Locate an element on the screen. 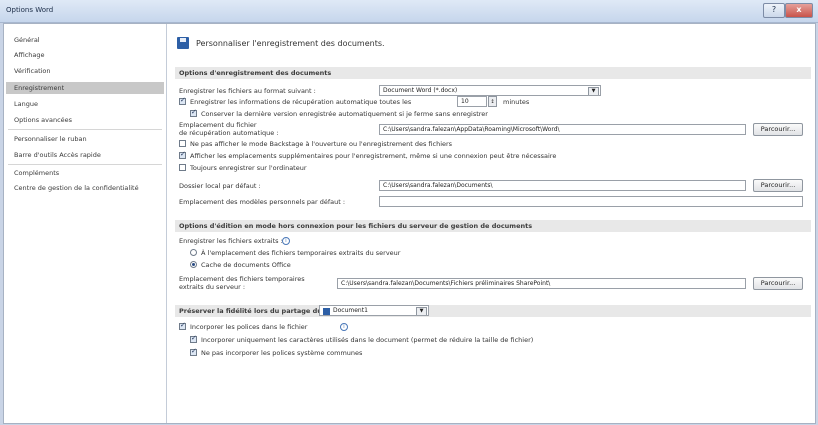 The height and width of the screenshot is (425, 818). save-computer-checkbox is located at coordinates (182, 167).